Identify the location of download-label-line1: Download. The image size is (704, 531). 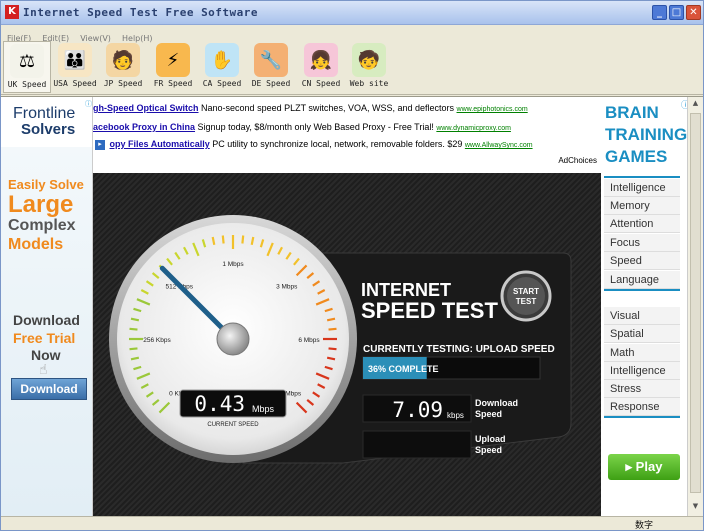
(496, 403).